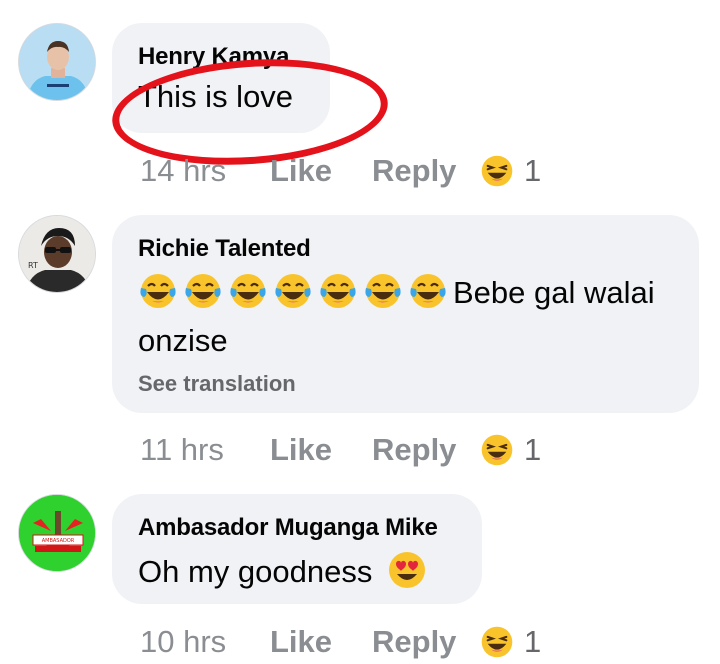 This screenshot has height=664, width=720. I want to click on svg-text: AMBASADOR, so click(58, 541).